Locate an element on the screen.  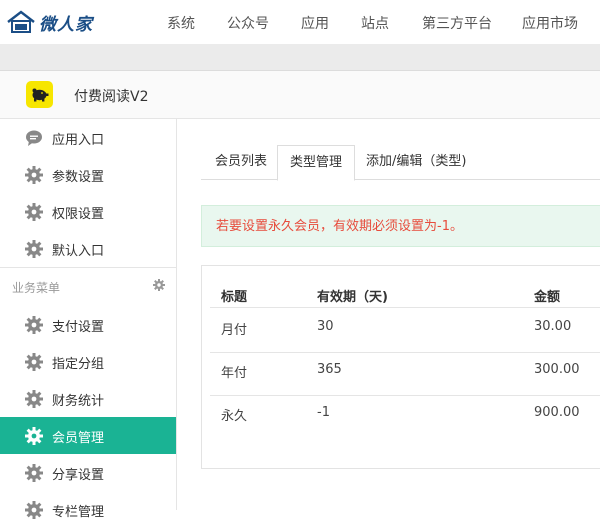
table-cell-title: 月付 is located at coordinates (234, 330).